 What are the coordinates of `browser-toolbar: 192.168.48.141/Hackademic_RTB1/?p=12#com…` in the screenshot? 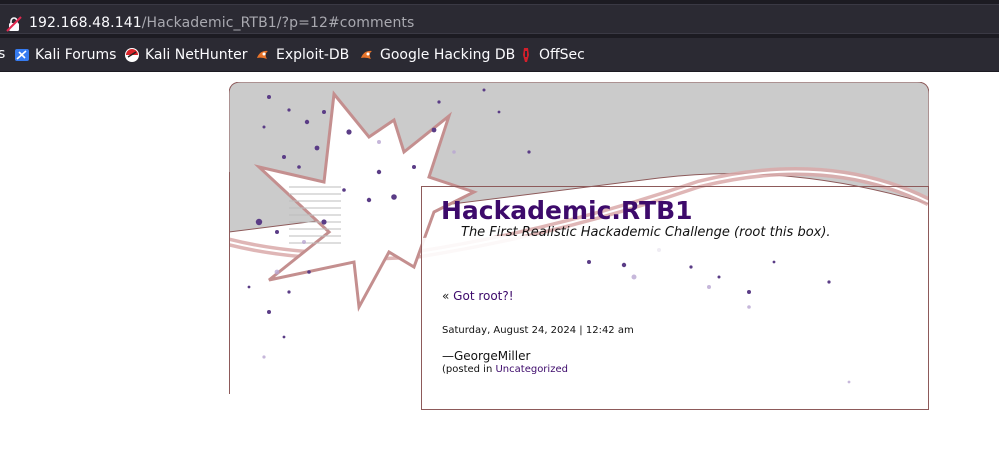 It's located at (499, 19).